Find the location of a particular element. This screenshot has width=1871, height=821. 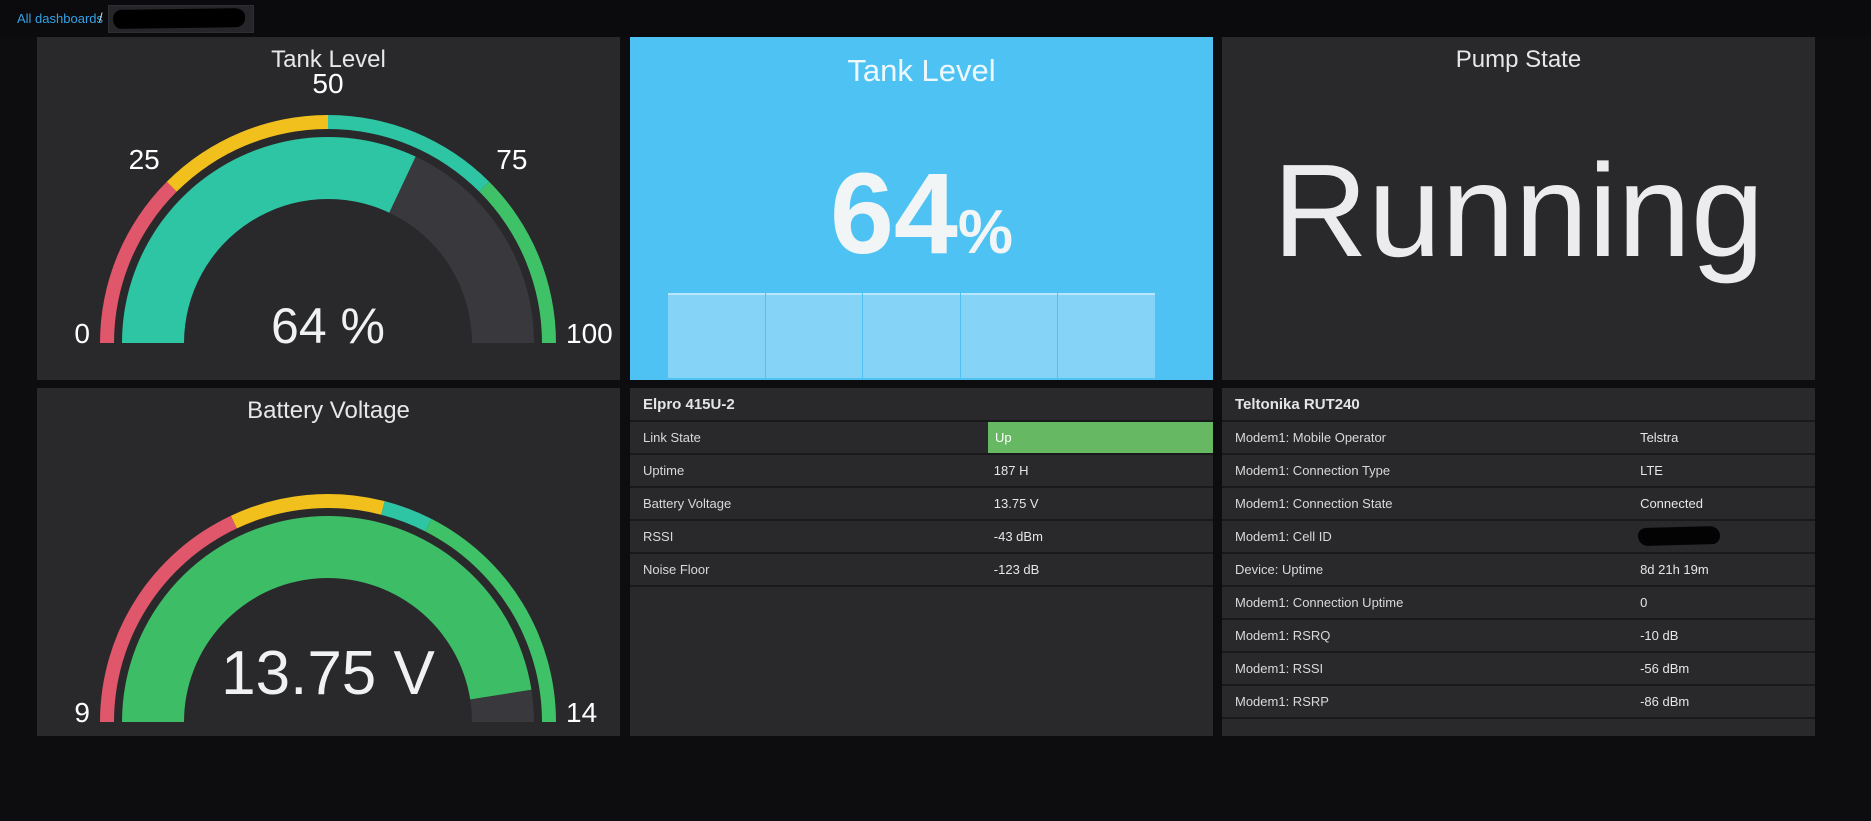

gauge-tick-label: 100 is located at coordinates (589, 333).